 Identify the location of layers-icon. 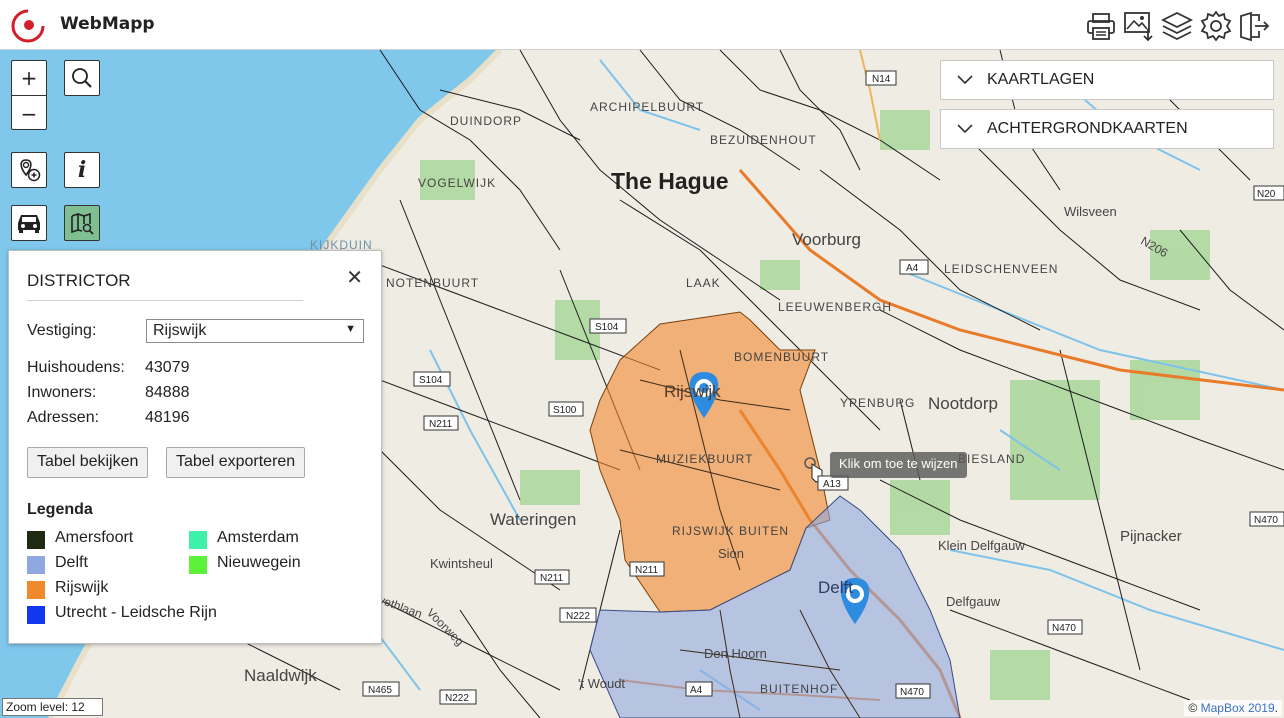
(1177, 26).